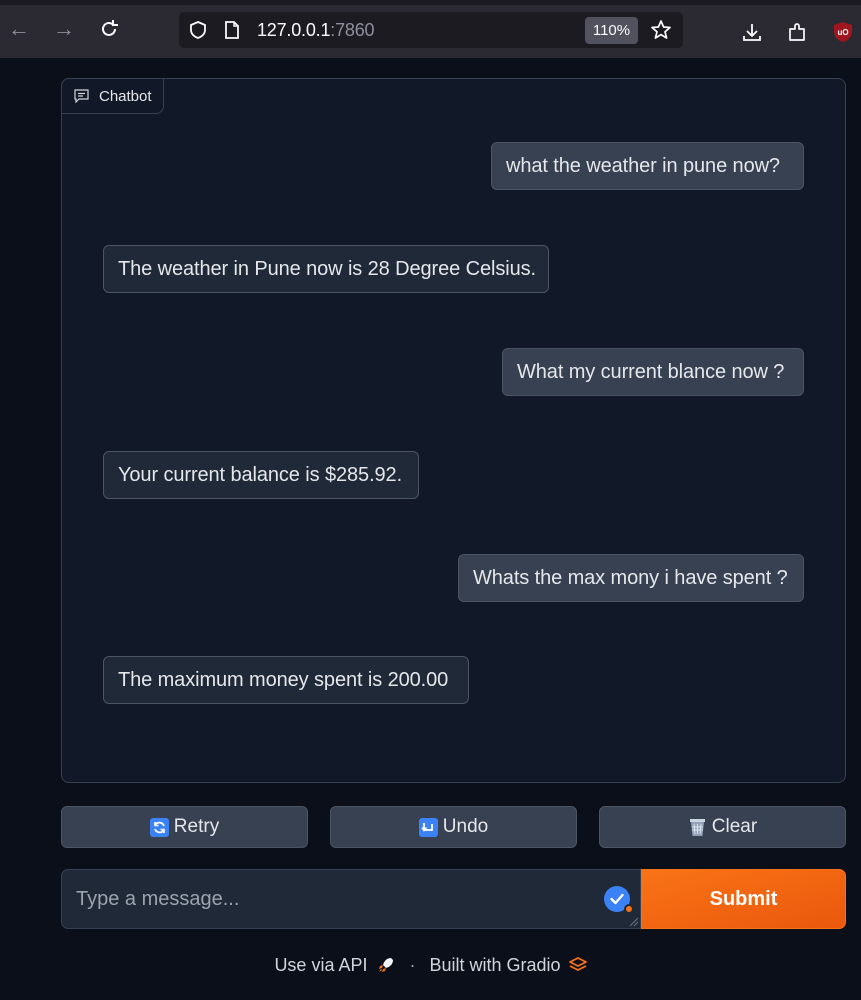 Image resolution: width=861 pixels, height=1000 pixels. Describe the element at coordinates (752, 32) in the screenshot. I see `download-icon` at that location.